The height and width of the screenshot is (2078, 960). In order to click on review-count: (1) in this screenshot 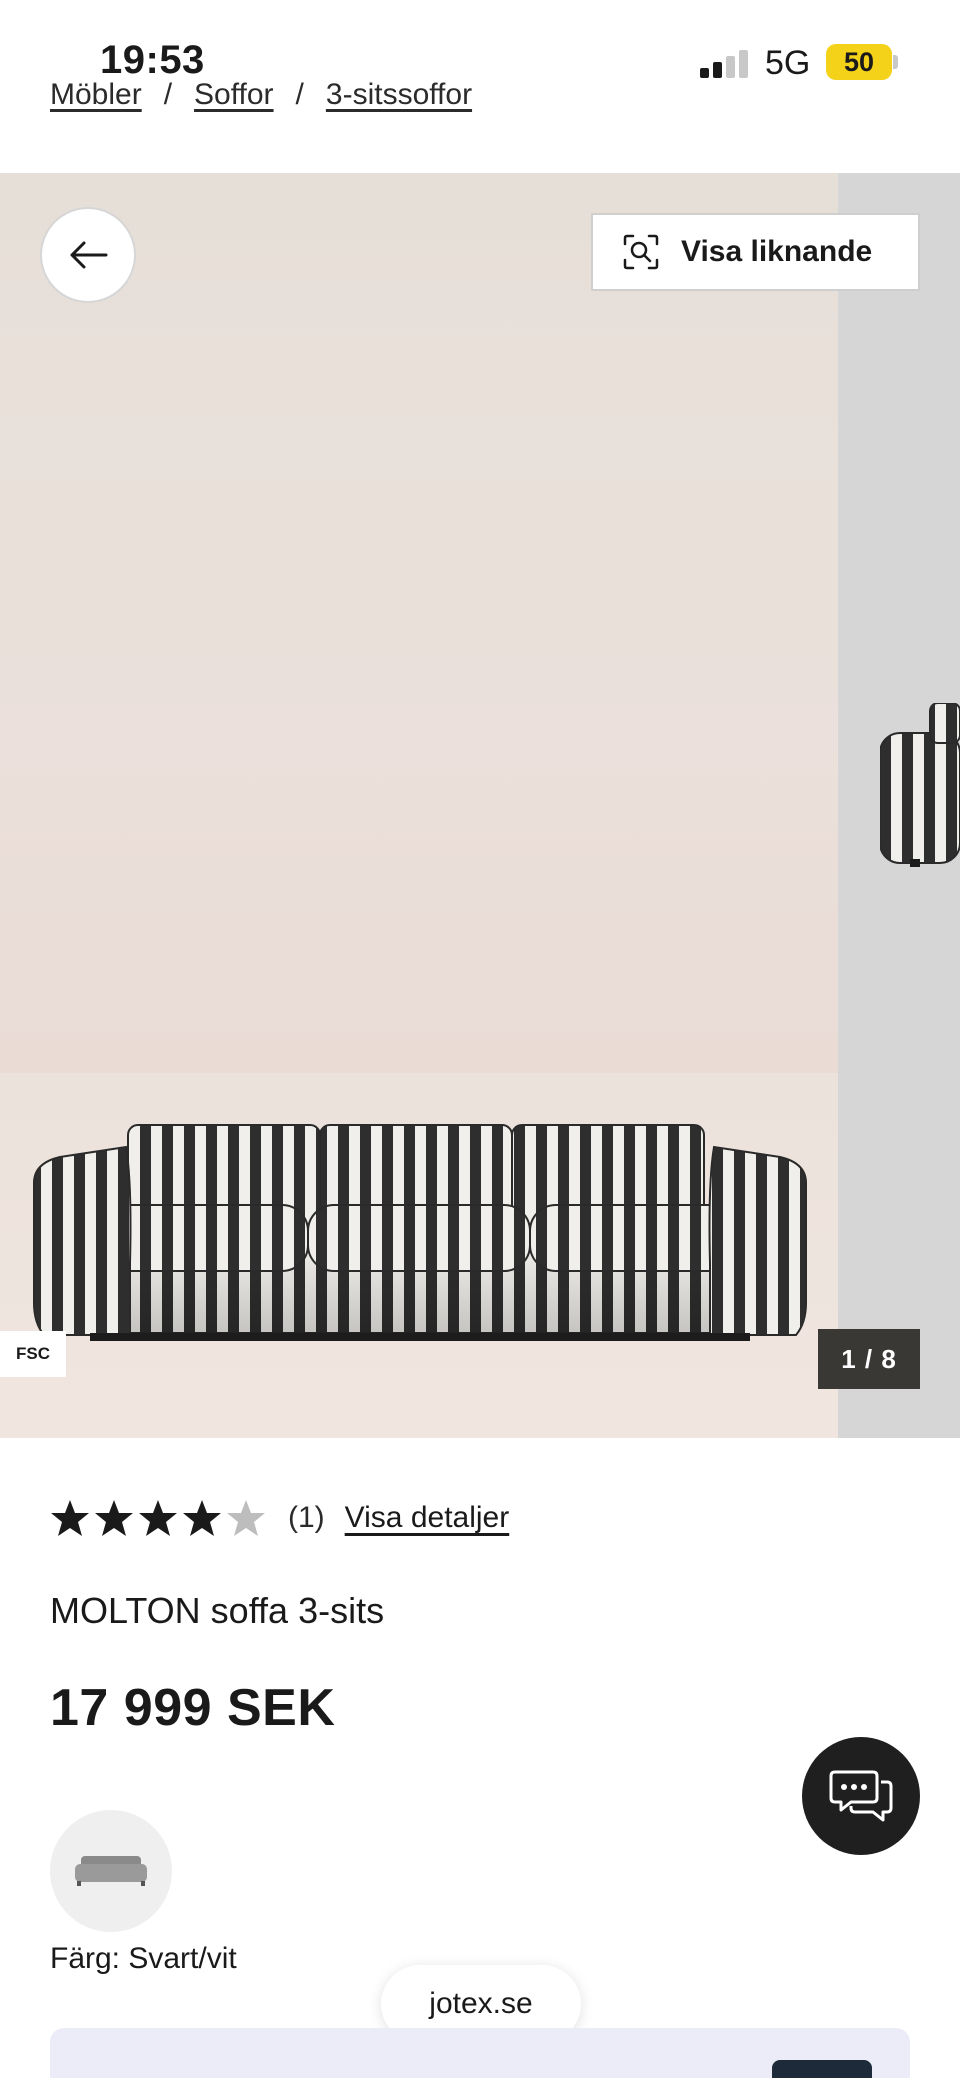, I will do `click(306, 1517)`.